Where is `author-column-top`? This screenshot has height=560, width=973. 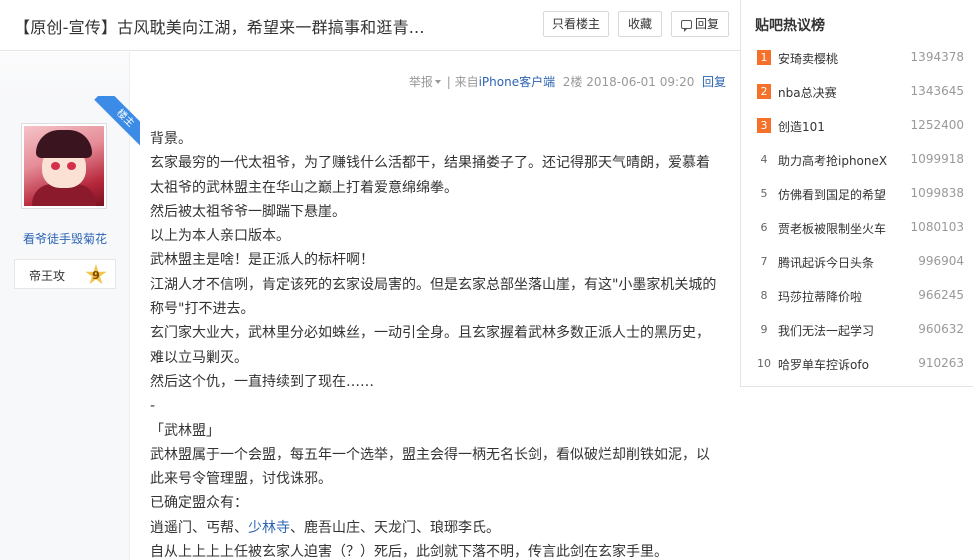 author-column-top is located at coordinates (65, 76).